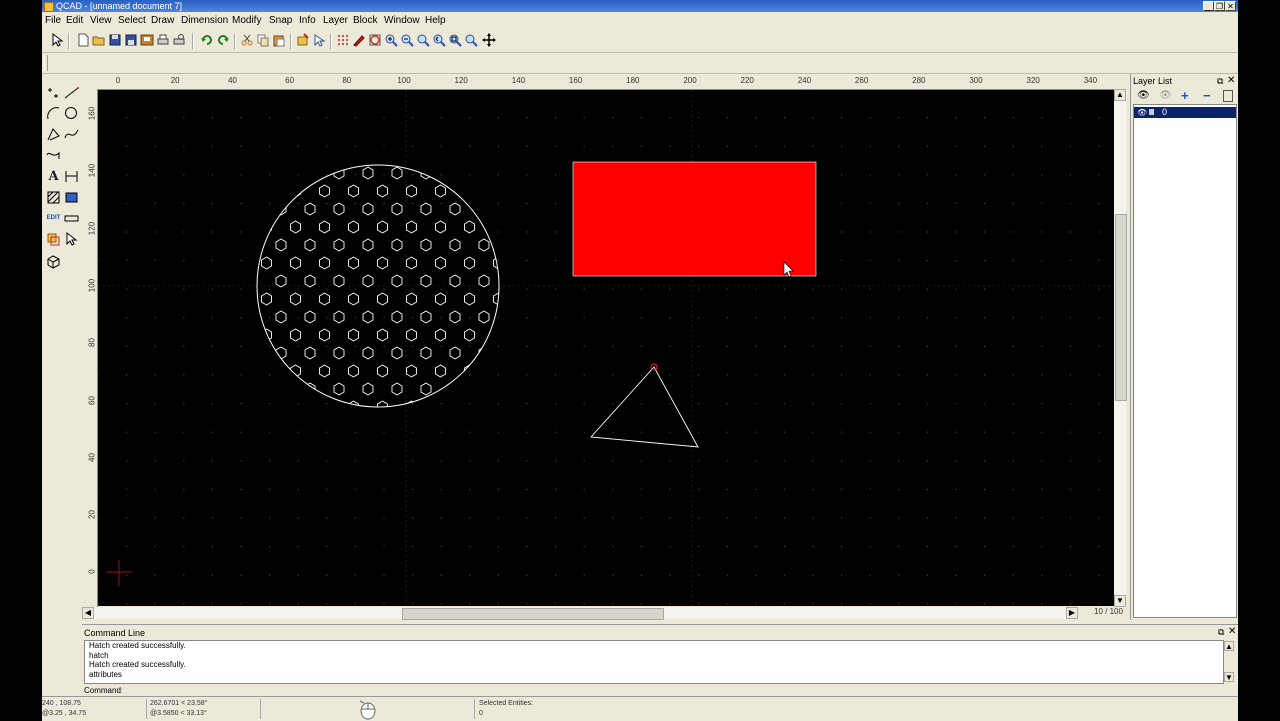 This screenshot has width=1280, height=721. What do you see at coordinates (71, 239) in the screenshot?
I see `select-tool-icon` at bounding box center [71, 239].